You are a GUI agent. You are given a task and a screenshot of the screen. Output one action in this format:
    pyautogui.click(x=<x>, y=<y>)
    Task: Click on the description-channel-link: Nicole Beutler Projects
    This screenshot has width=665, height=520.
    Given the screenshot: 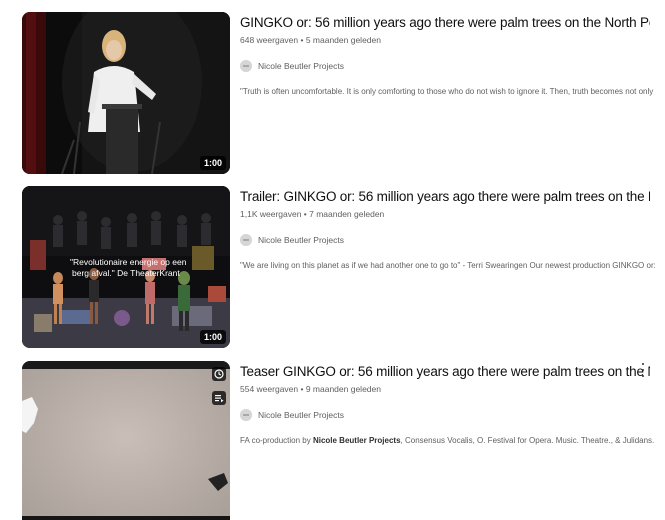 What is the action you would take?
    pyautogui.click(x=357, y=440)
    